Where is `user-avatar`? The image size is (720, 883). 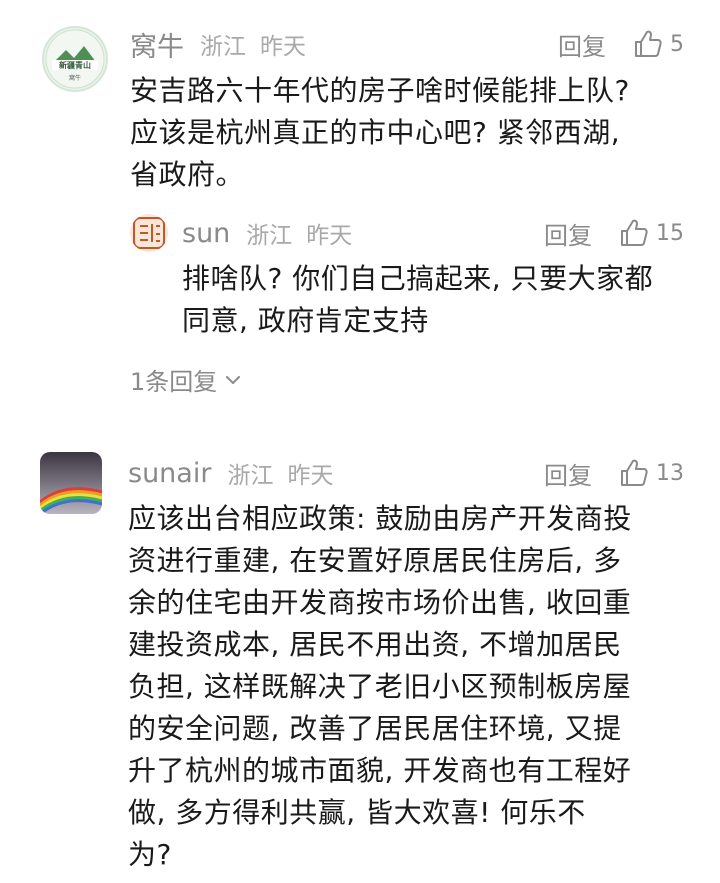 user-avatar is located at coordinates (71, 483).